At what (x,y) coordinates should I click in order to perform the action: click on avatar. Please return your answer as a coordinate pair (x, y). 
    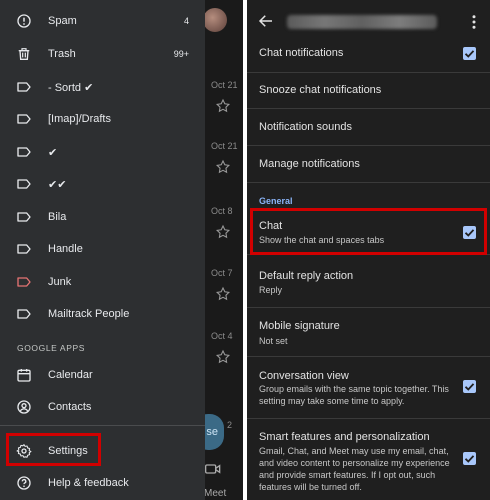
    Looking at the image, I should click on (215, 20).